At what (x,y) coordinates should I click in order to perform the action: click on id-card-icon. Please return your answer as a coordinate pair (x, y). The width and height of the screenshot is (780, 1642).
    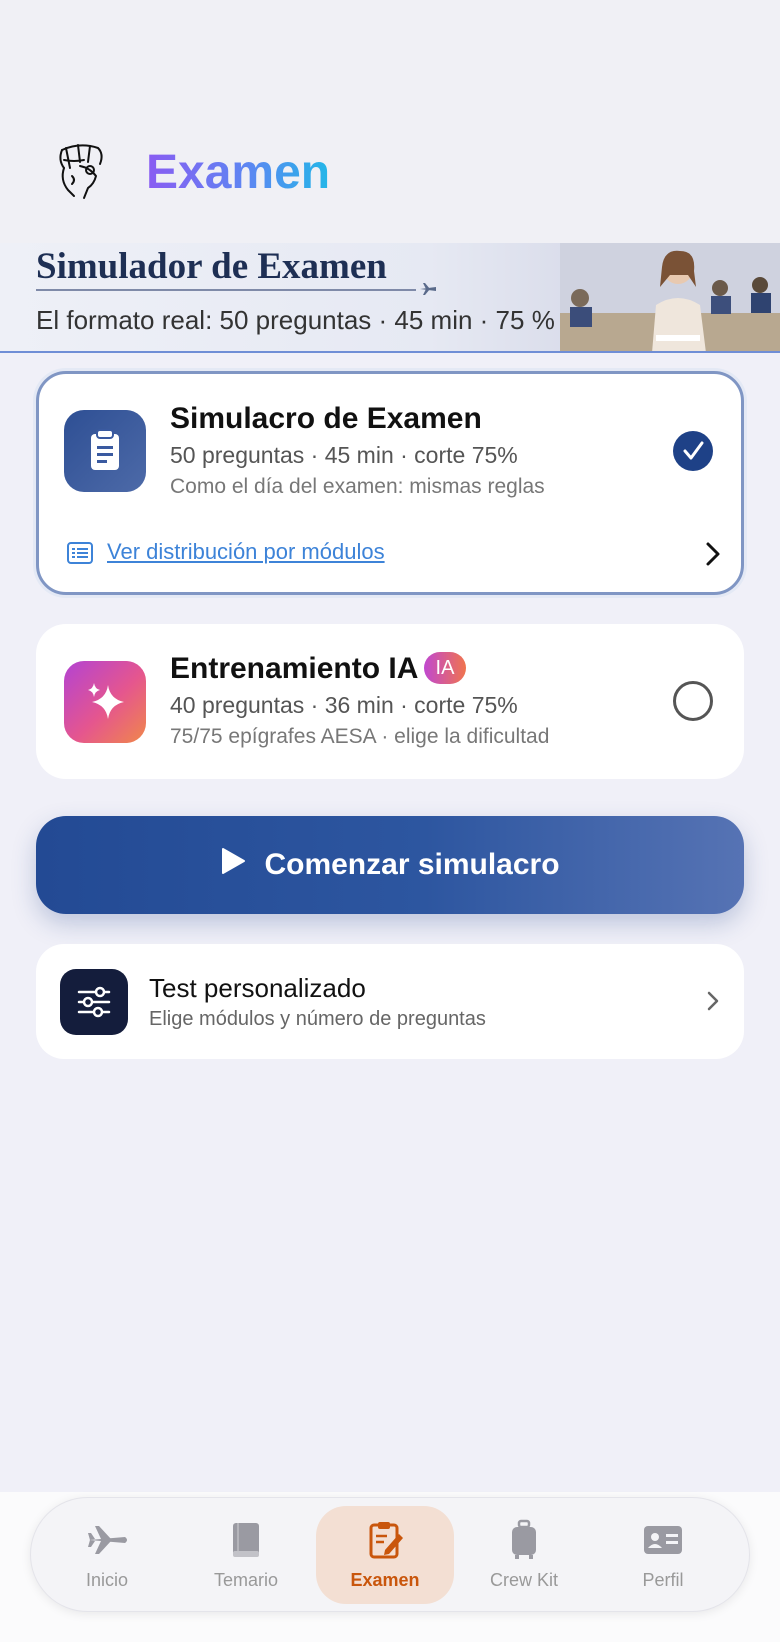
    Looking at the image, I should click on (663, 1540).